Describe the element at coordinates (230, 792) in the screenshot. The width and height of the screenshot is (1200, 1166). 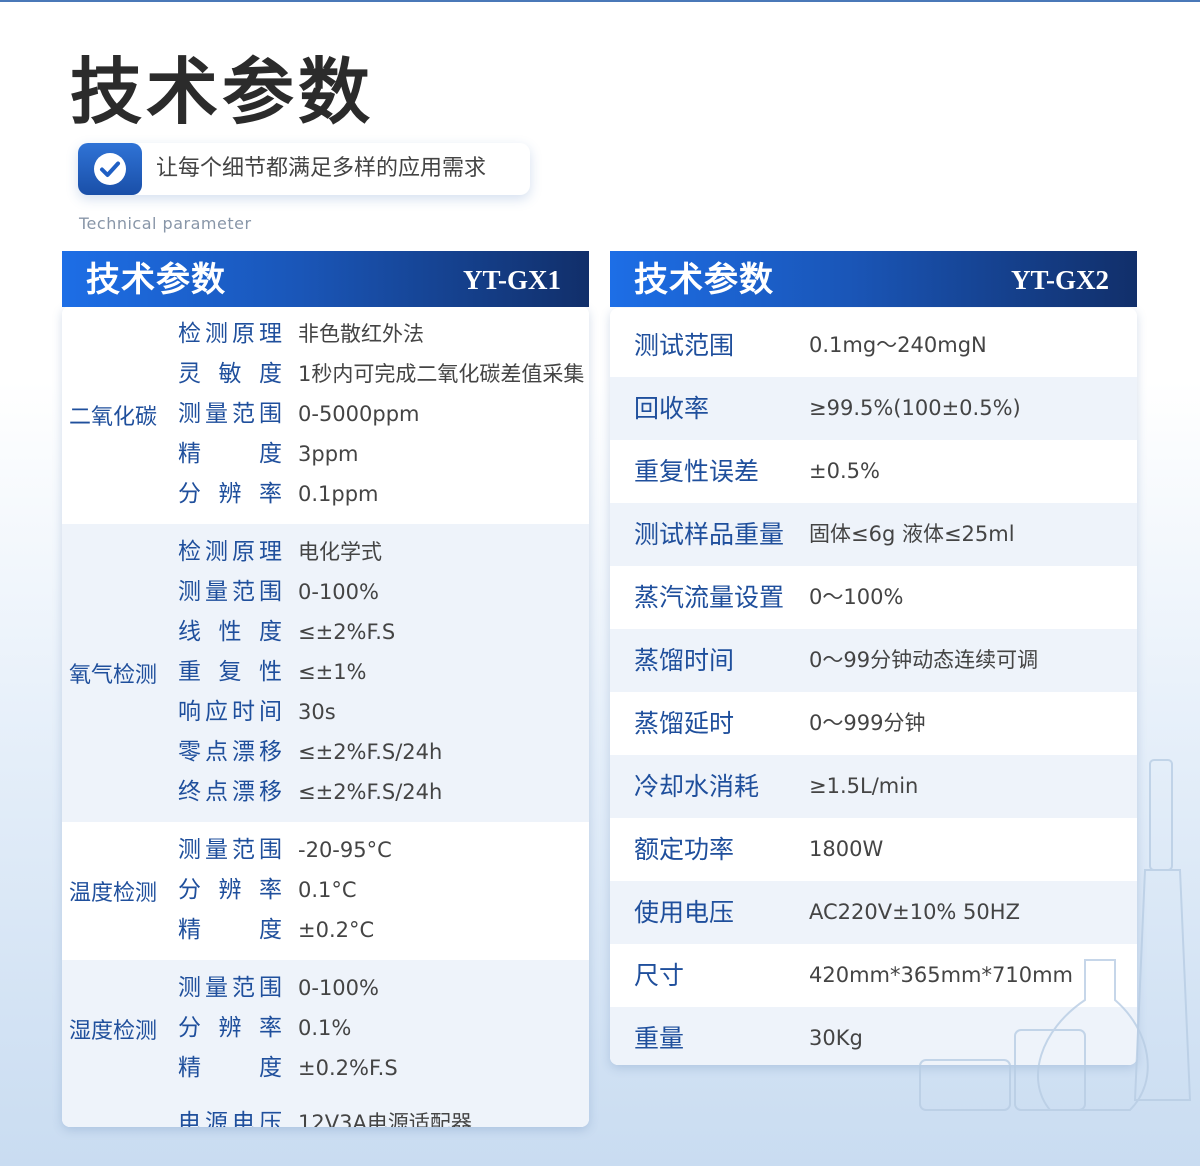
I see `spec-key: 终点漂移` at that location.